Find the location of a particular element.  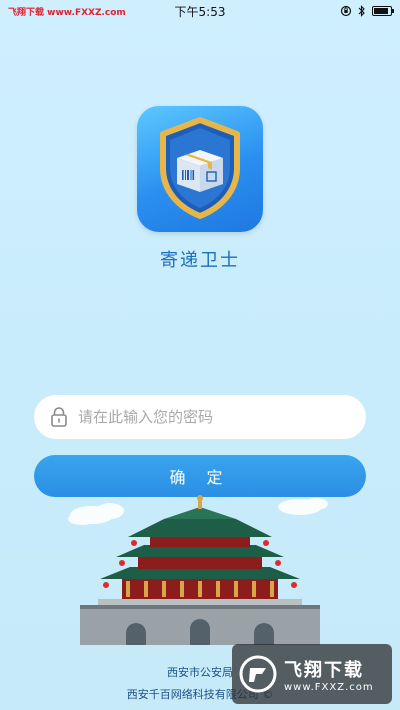

watermark-url-bottom: www.FXXZ.com is located at coordinates (329, 687).